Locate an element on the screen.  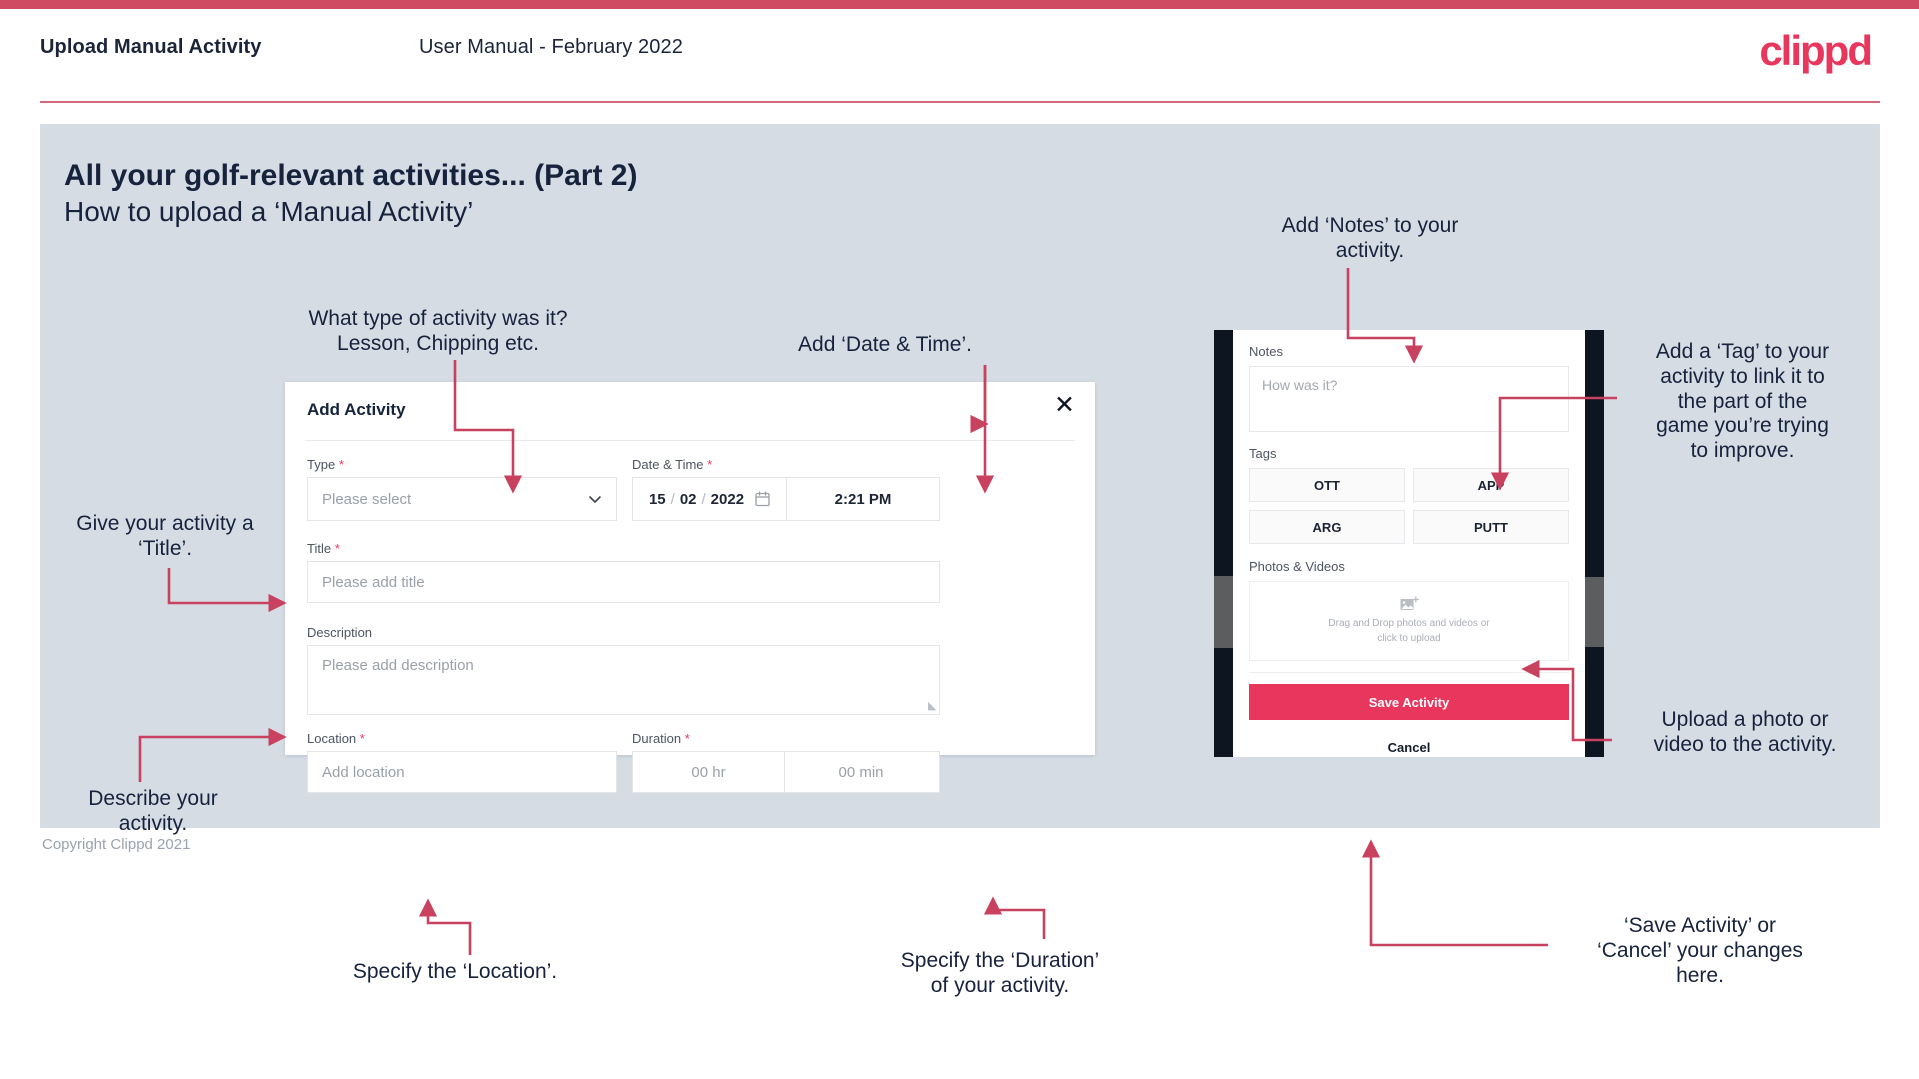
annotation-tags-line-4: game you’re trying is located at coordinates (1742, 426).